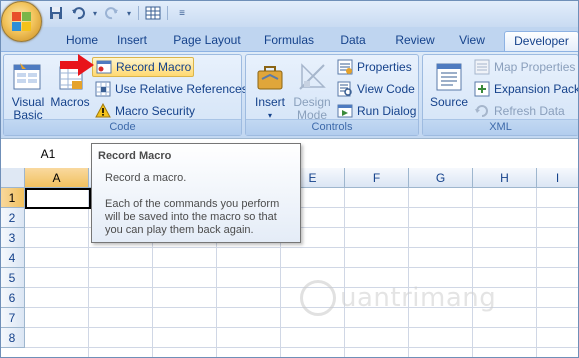 This screenshot has height=358, width=579. I want to click on watermark-logo-icon, so click(318, 298).